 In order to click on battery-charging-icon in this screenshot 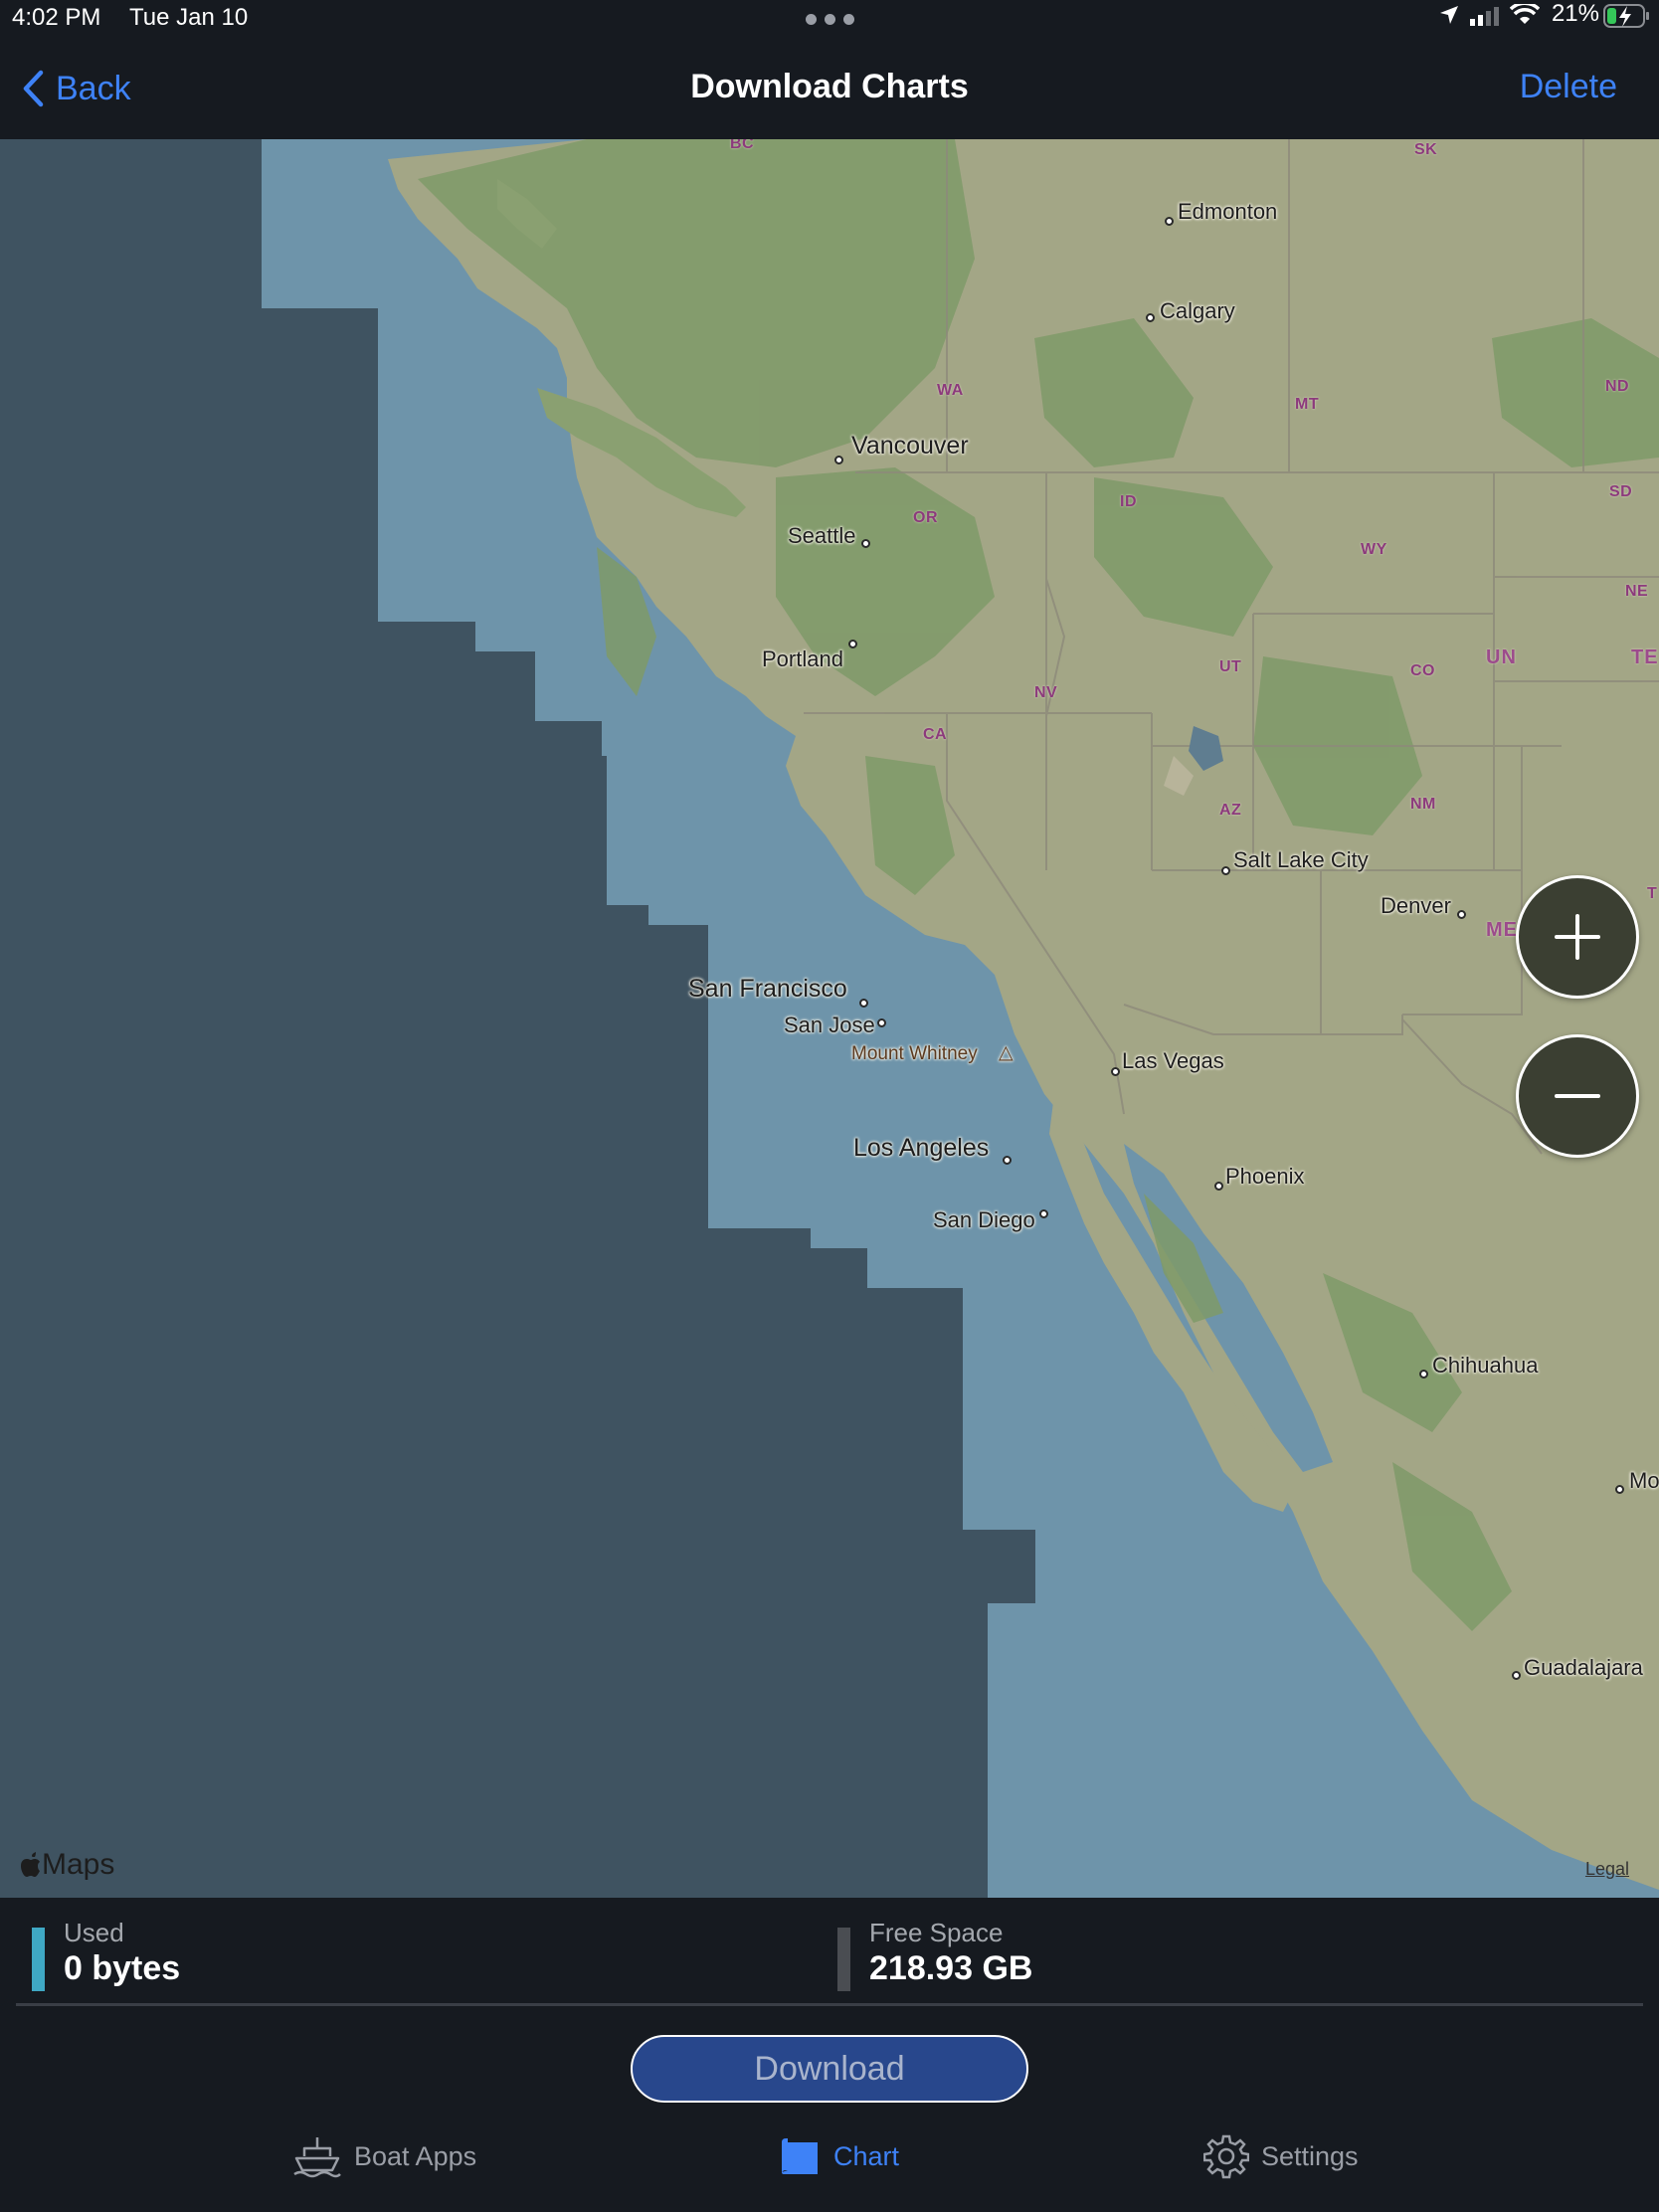, I will do `click(1627, 18)`.